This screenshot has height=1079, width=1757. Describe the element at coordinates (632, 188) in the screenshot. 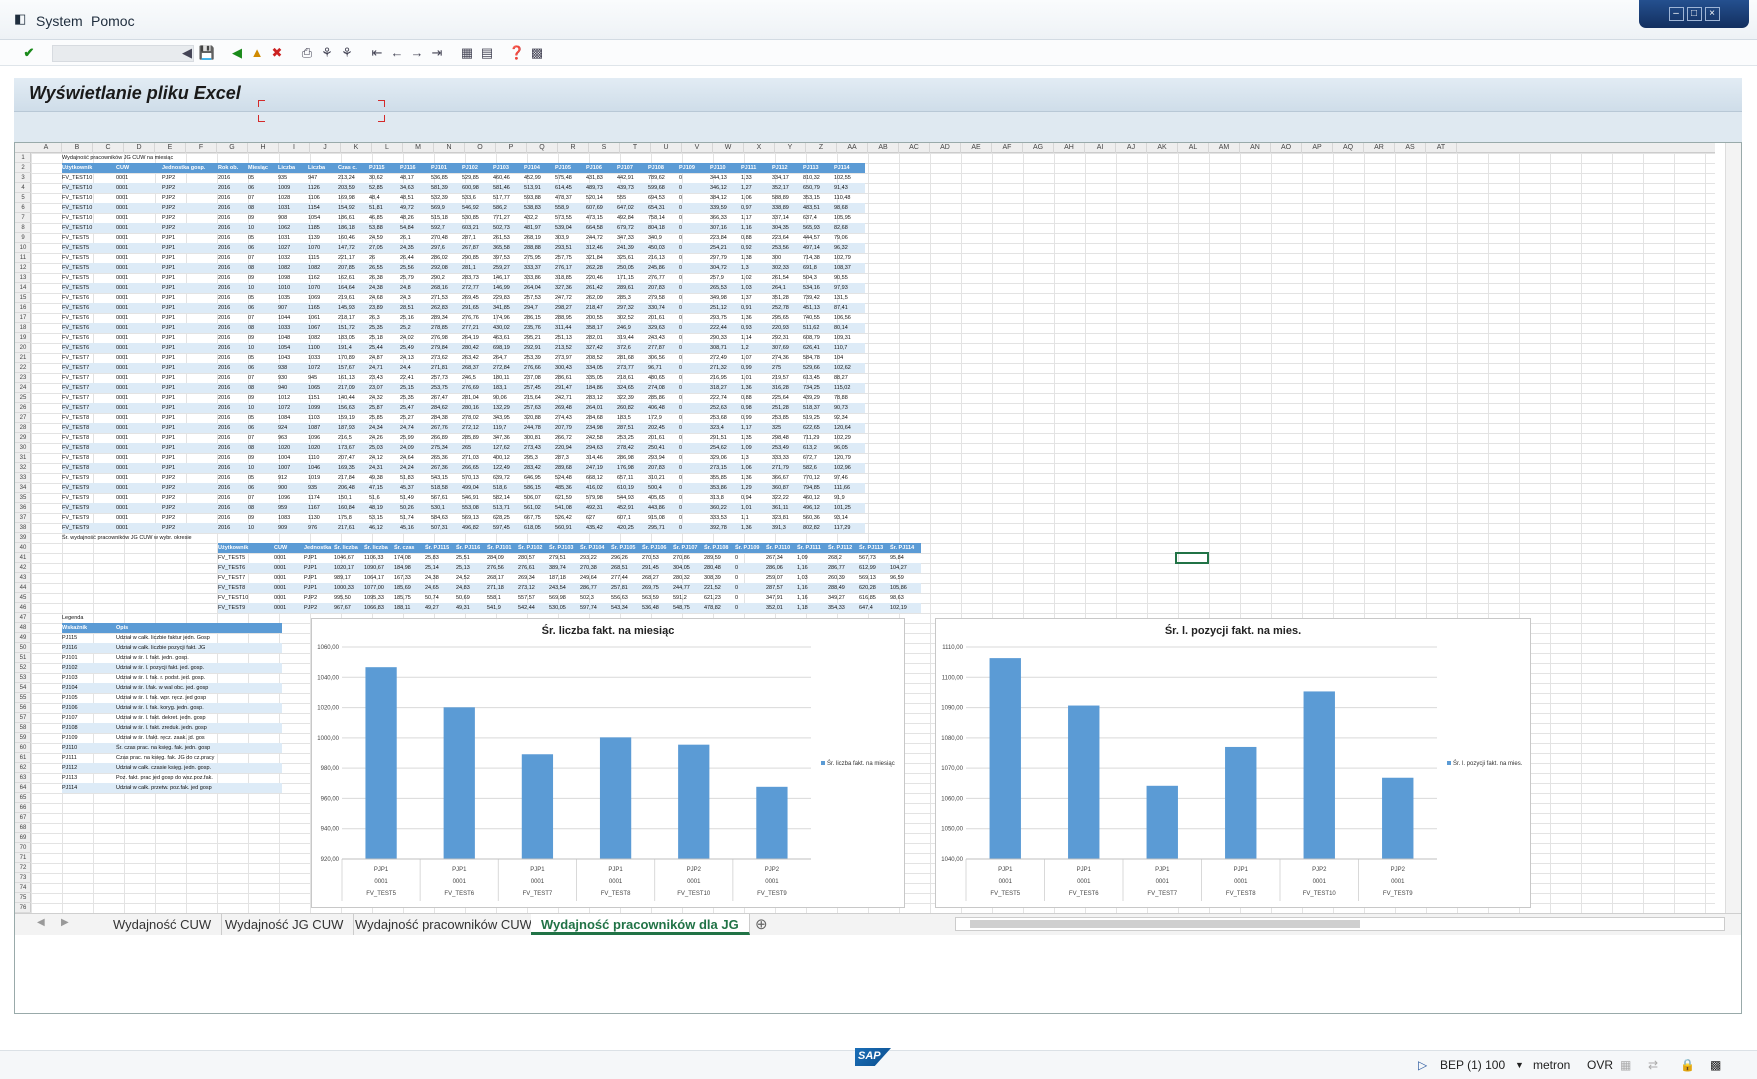

I see `table-cell: 439,73` at that location.